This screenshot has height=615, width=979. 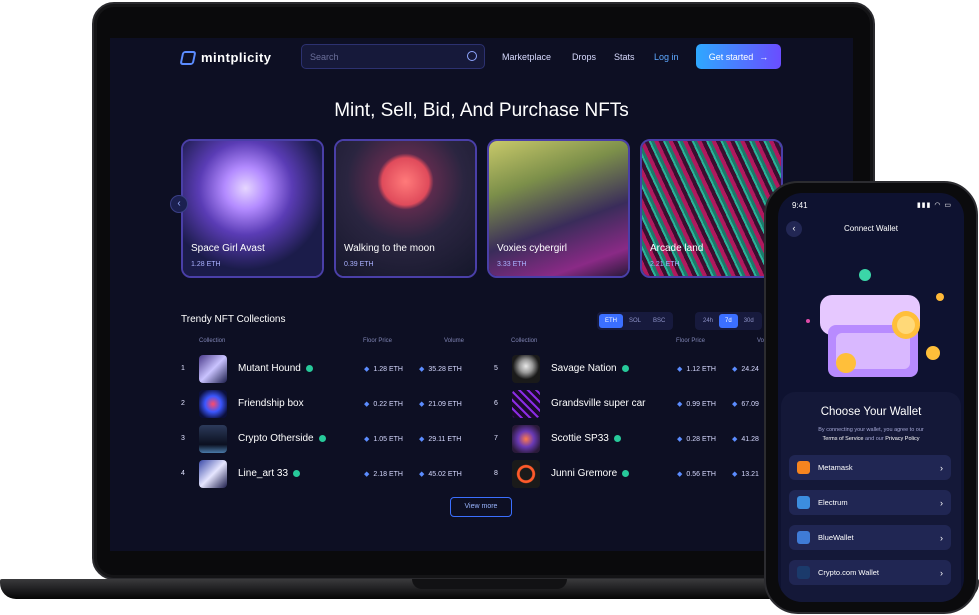 I want to click on laptop-notch, so click(x=489, y=584).